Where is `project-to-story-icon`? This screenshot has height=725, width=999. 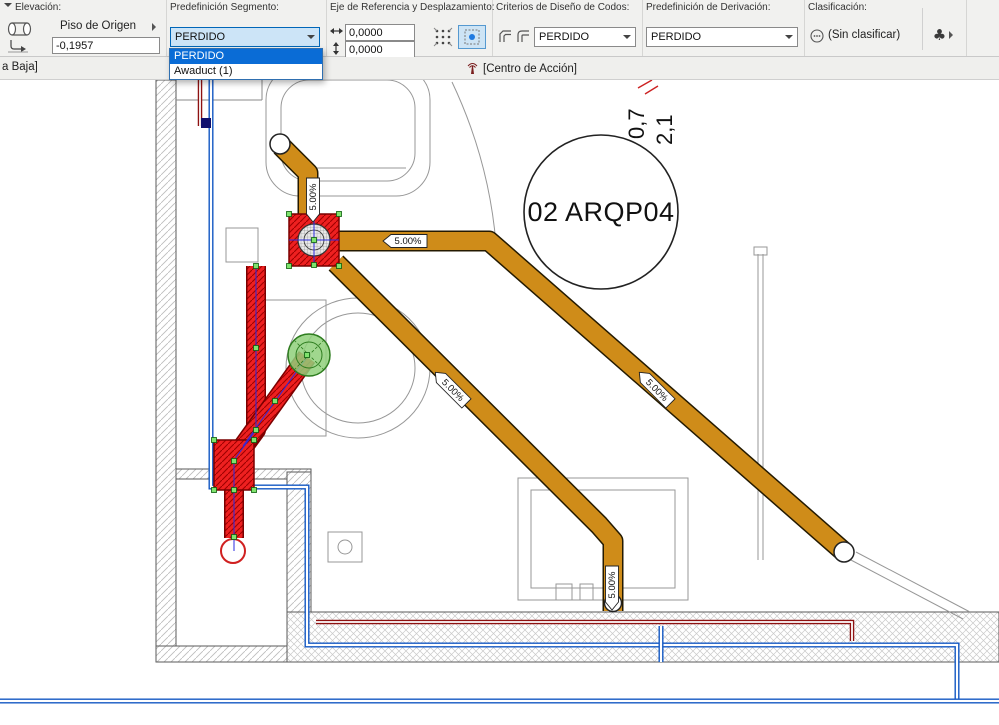 project-to-story-icon is located at coordinates (18, 46).